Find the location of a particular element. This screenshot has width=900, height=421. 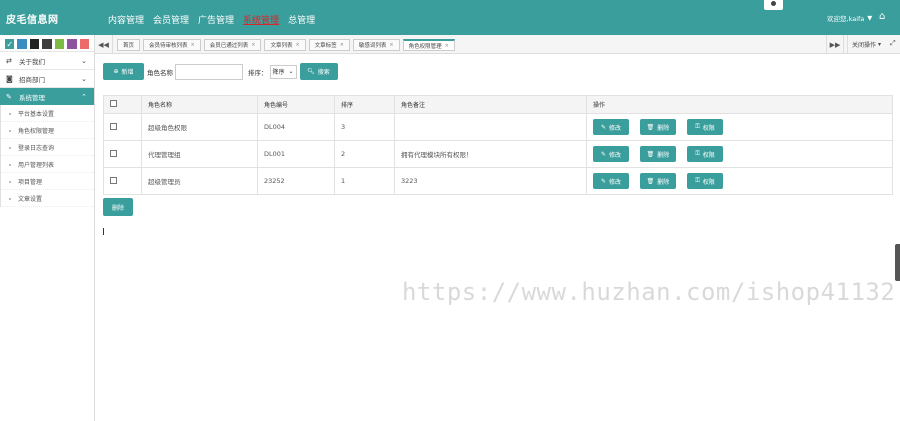

tab-close-ops-label: 关闭操作 is located at coordinates (864, 45).